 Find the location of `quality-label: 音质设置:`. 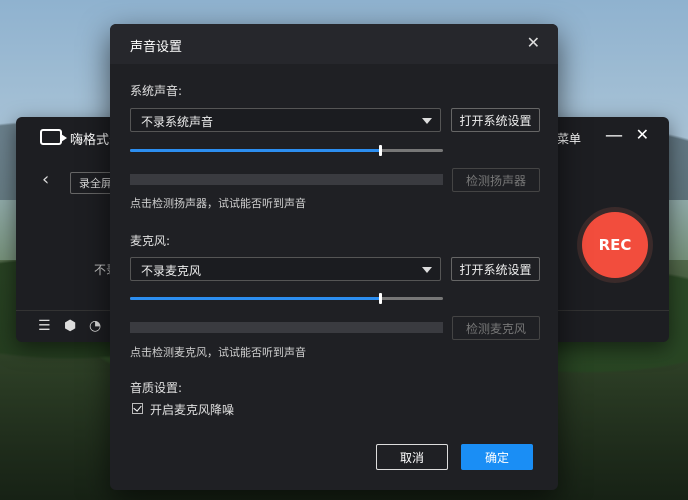

quality-label: 音质设置: is located at coordinates (156, 388).